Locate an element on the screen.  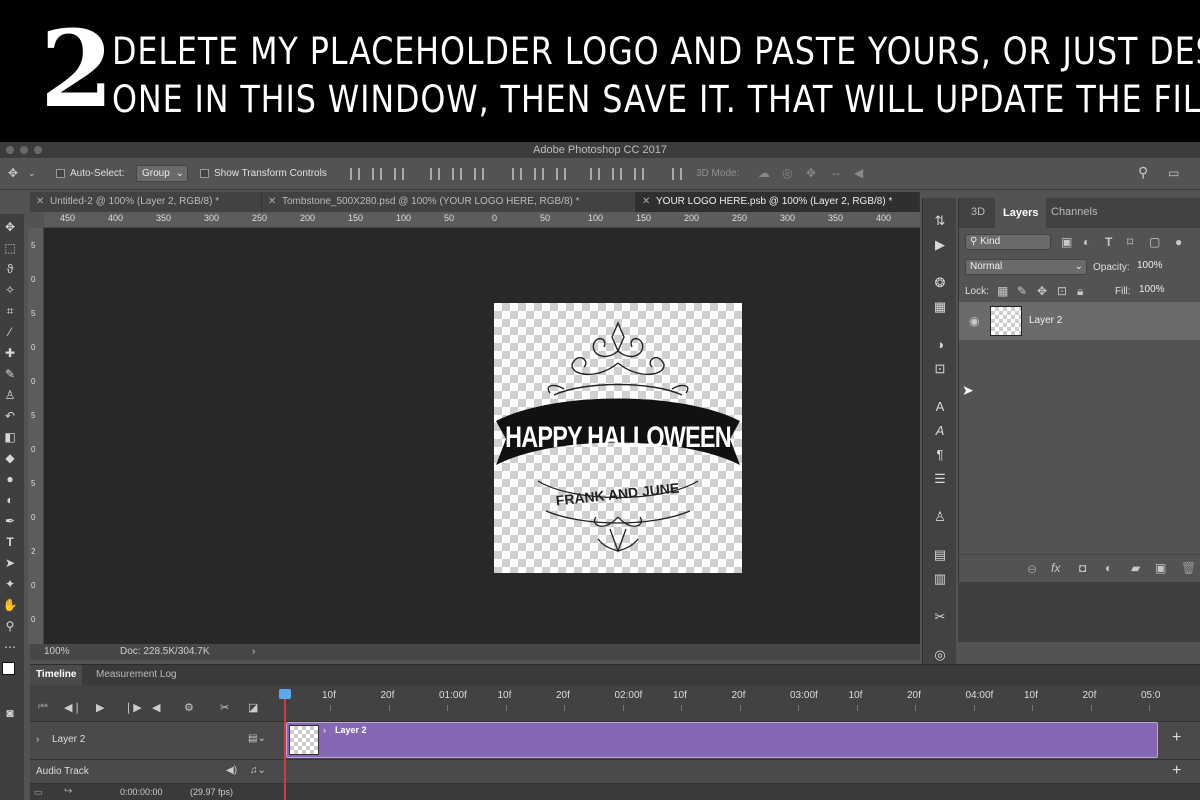
lock-all-icon: 🔒︎ is located at coordinates (1080, 291).